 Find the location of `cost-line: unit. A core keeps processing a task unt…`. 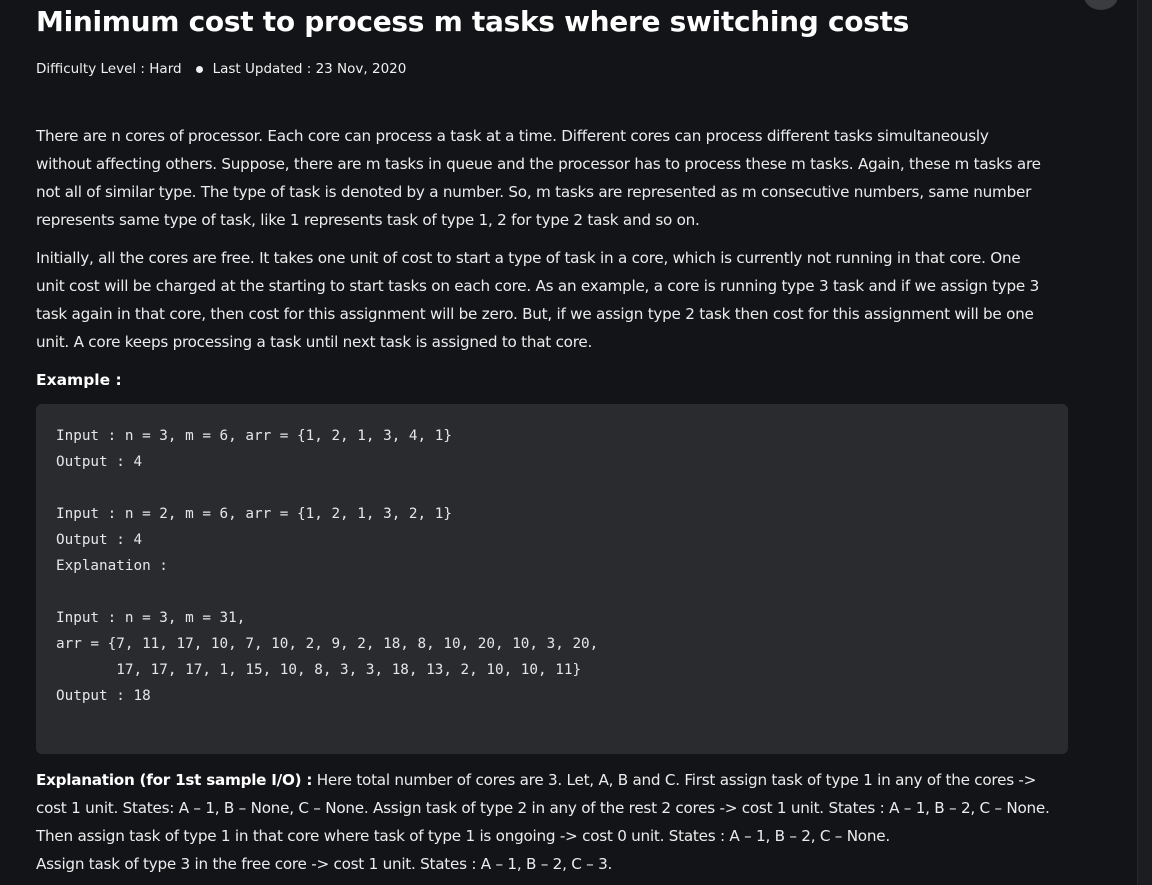

cost-line: unit. A core keeps processing a task unt… is located at coordinates (314, 342).